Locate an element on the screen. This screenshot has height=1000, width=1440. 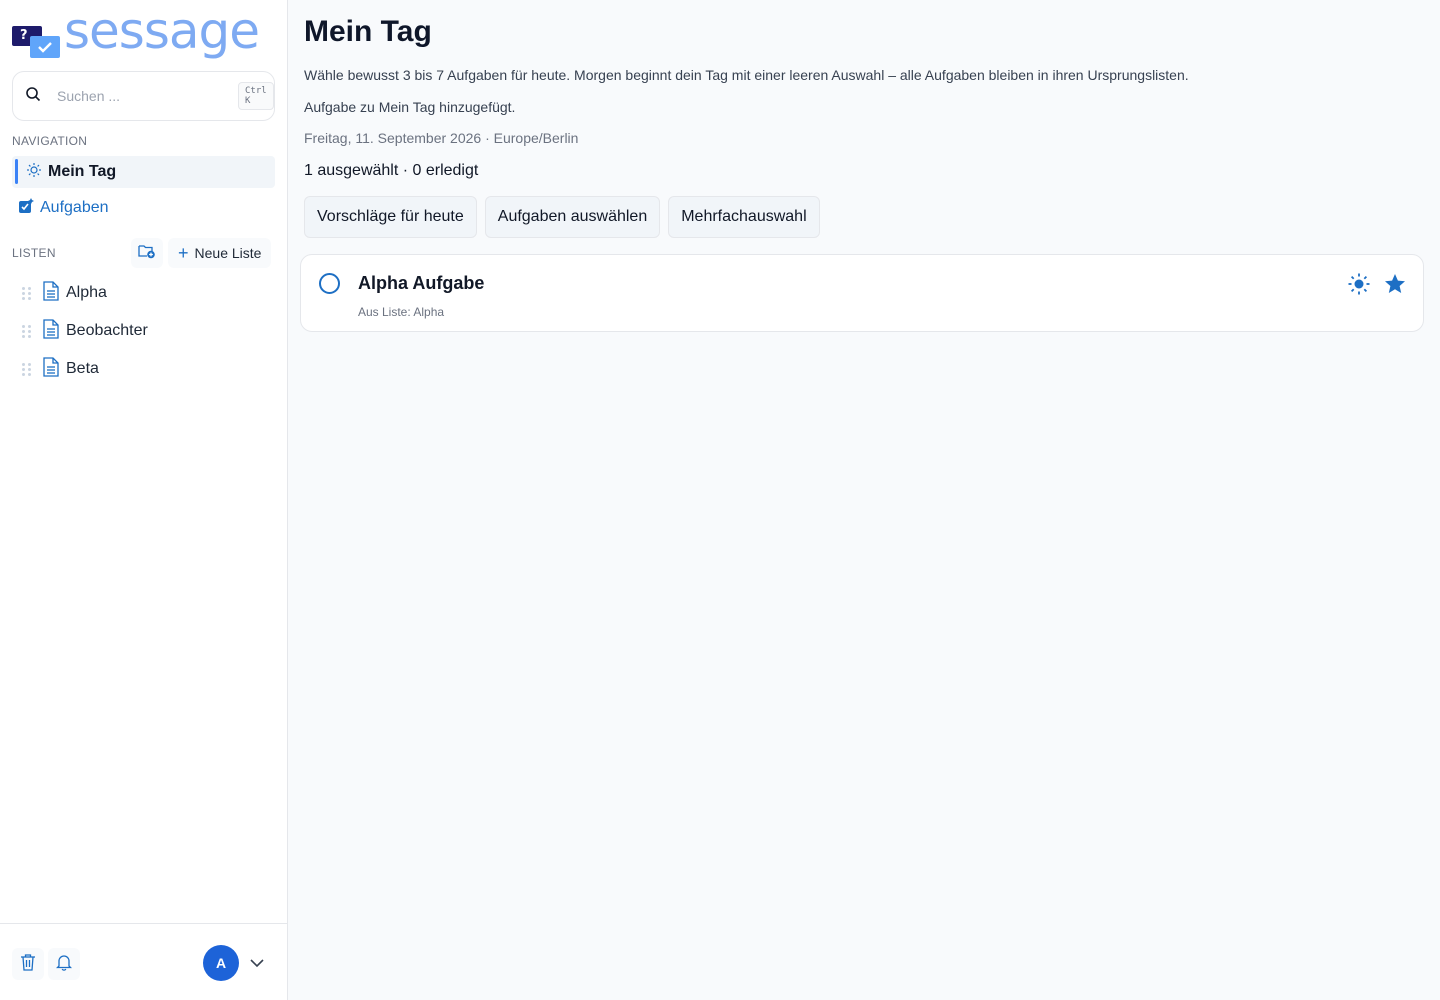
trash-icon is located at coordinates (28, 964).